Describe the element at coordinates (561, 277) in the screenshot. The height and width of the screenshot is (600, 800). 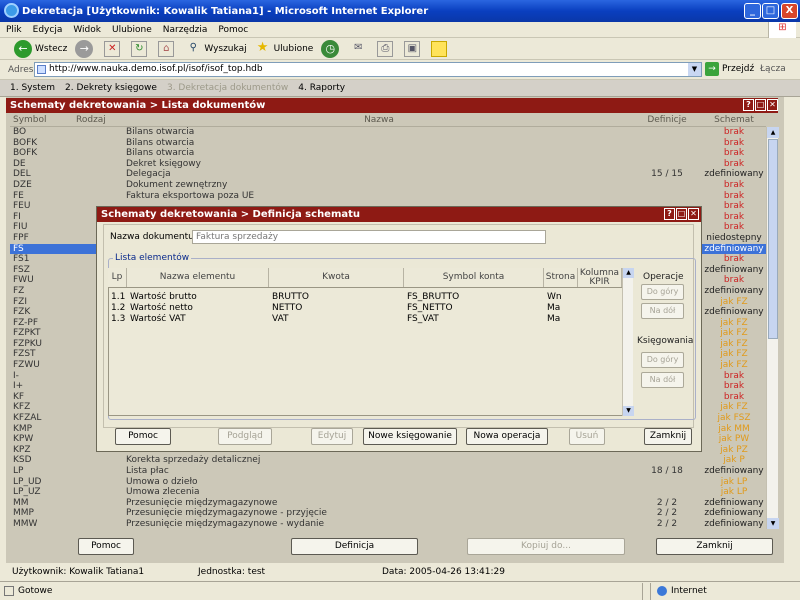
I see `col-strona: Strona` at that location.